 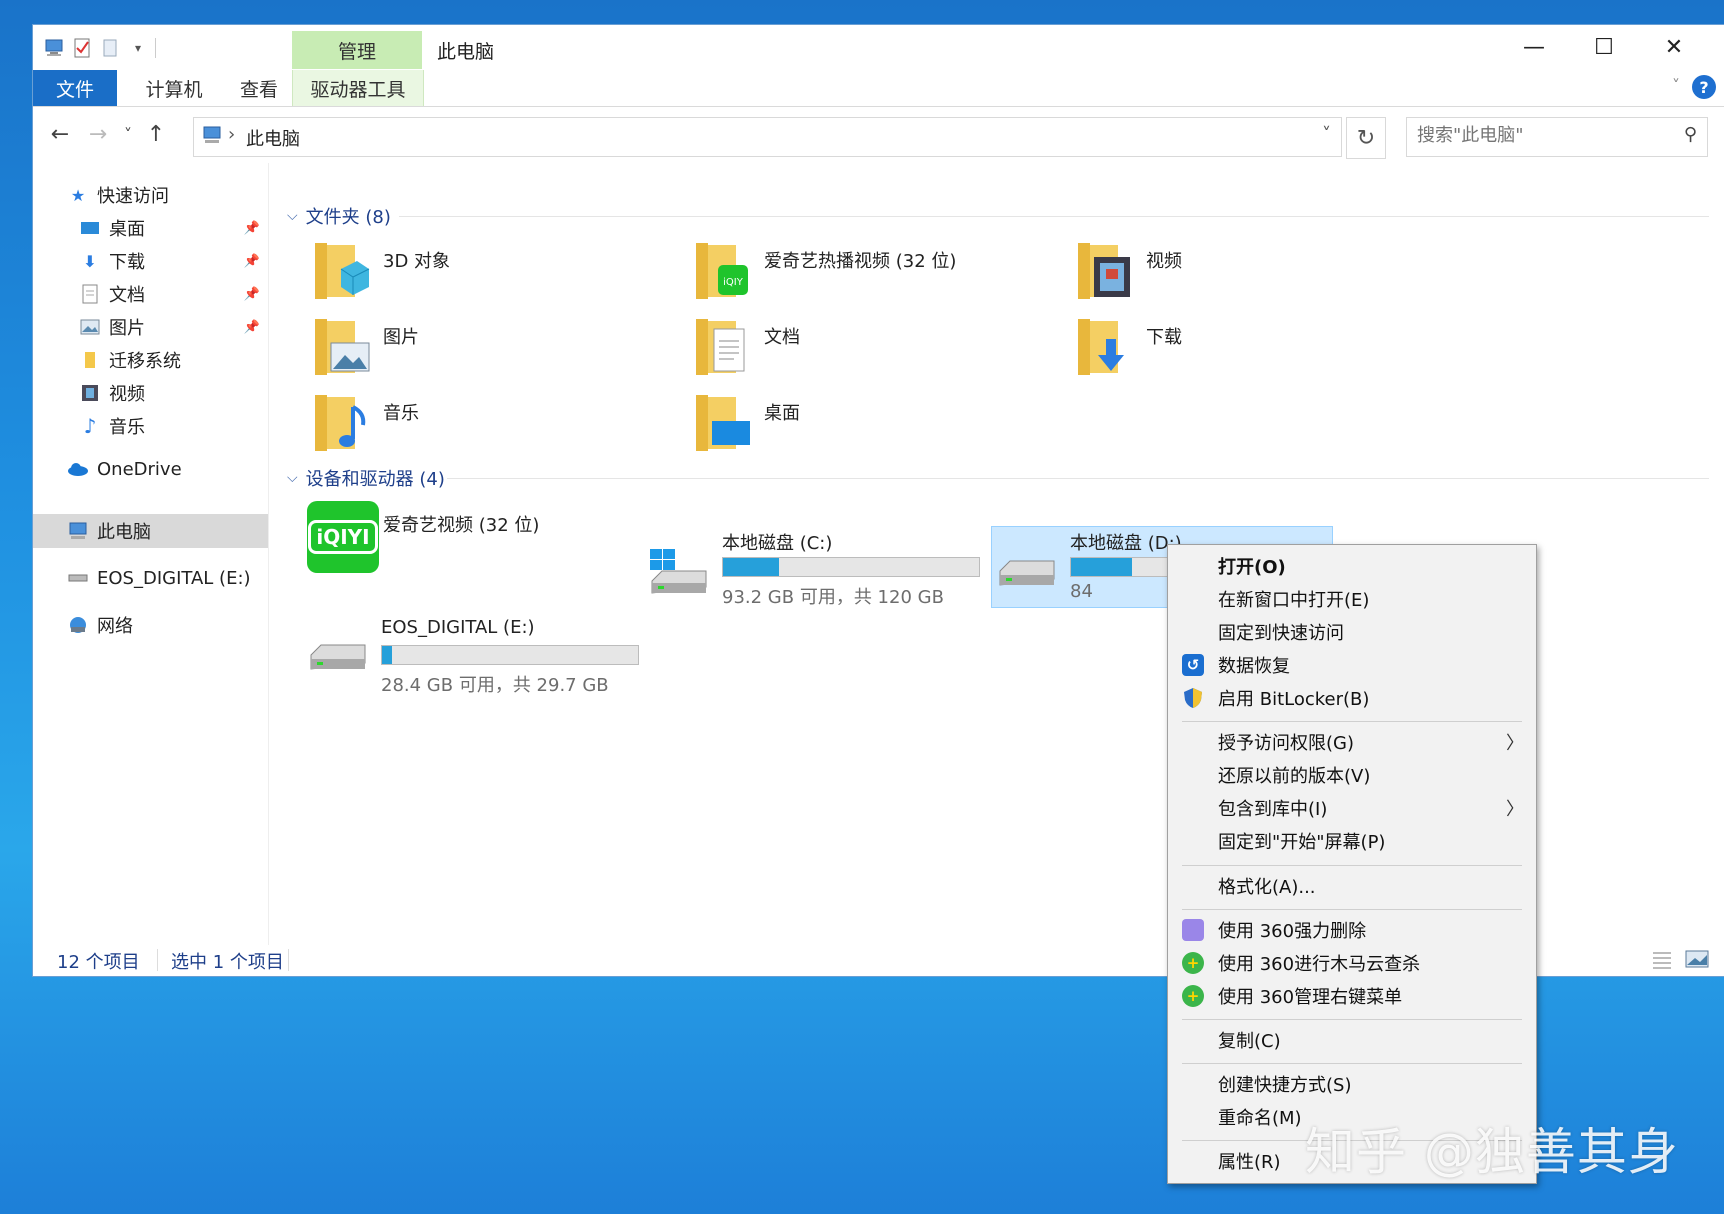 I want to click on devices-group-header: ⌵ 设备和驱动器 (4), so click(x=366, y=478).